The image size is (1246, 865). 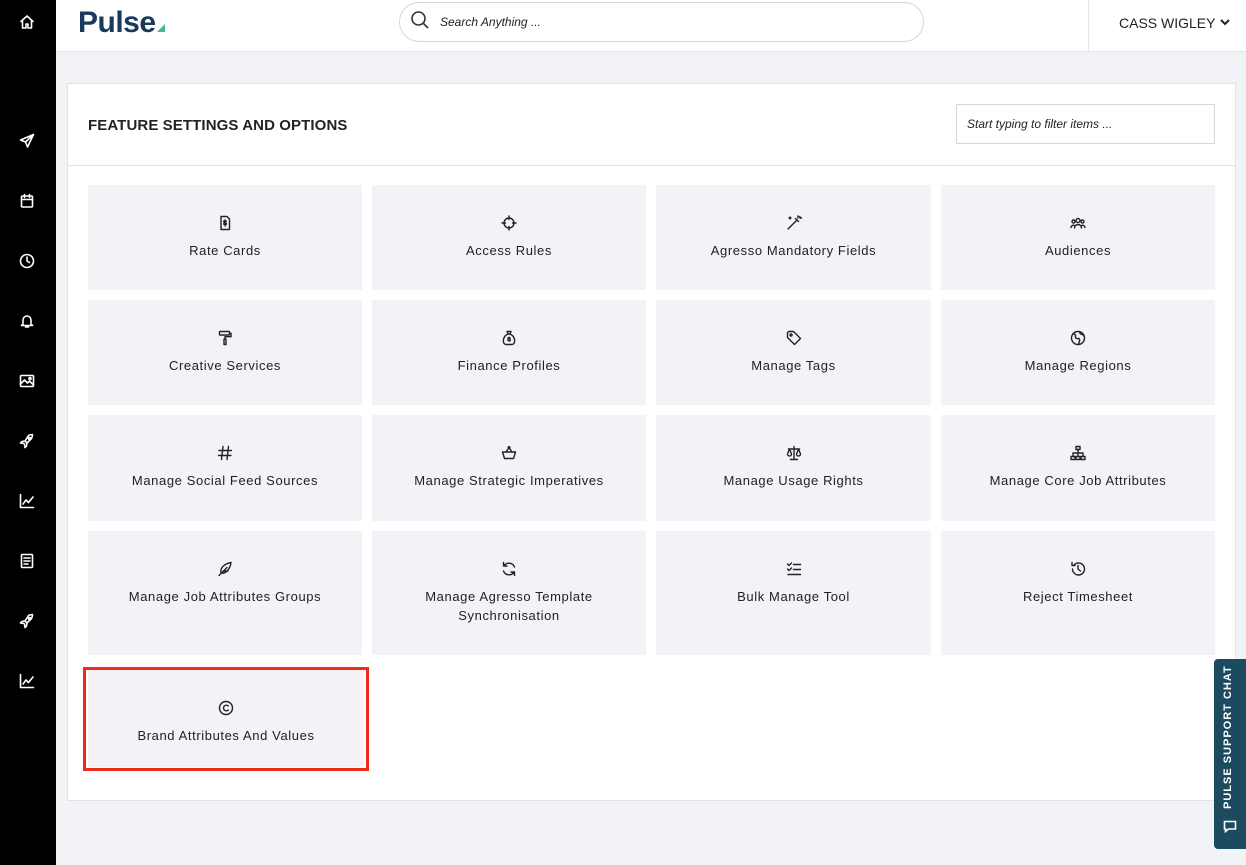 I want to click on tile-label: Bulk Manage Tool, so click(x=793, y=596).